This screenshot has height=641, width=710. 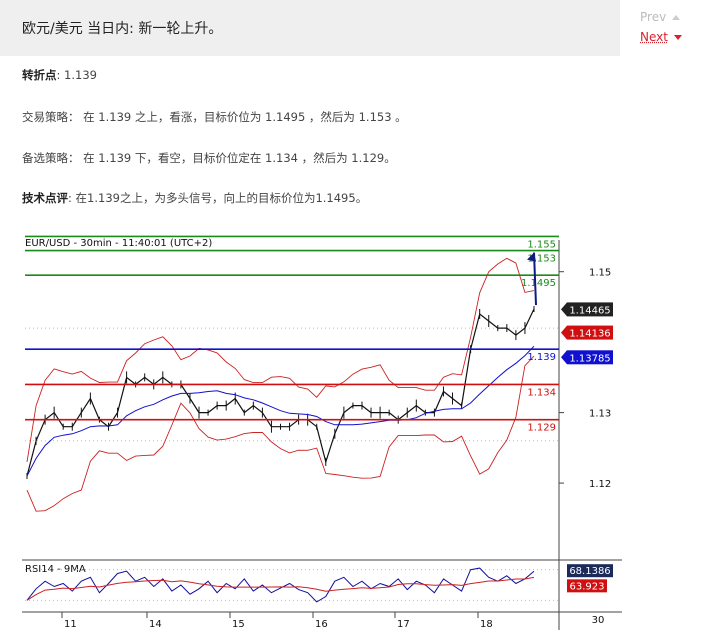 I want to click on y-tick-label: 1.15, so click(x=600, y=273).